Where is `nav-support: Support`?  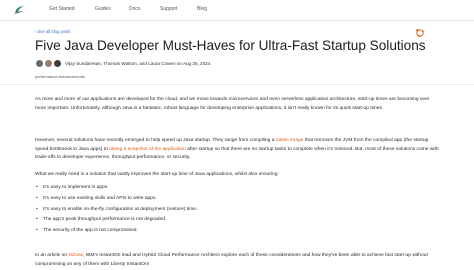 nav-support: Support is located at coordinates (169, 9).